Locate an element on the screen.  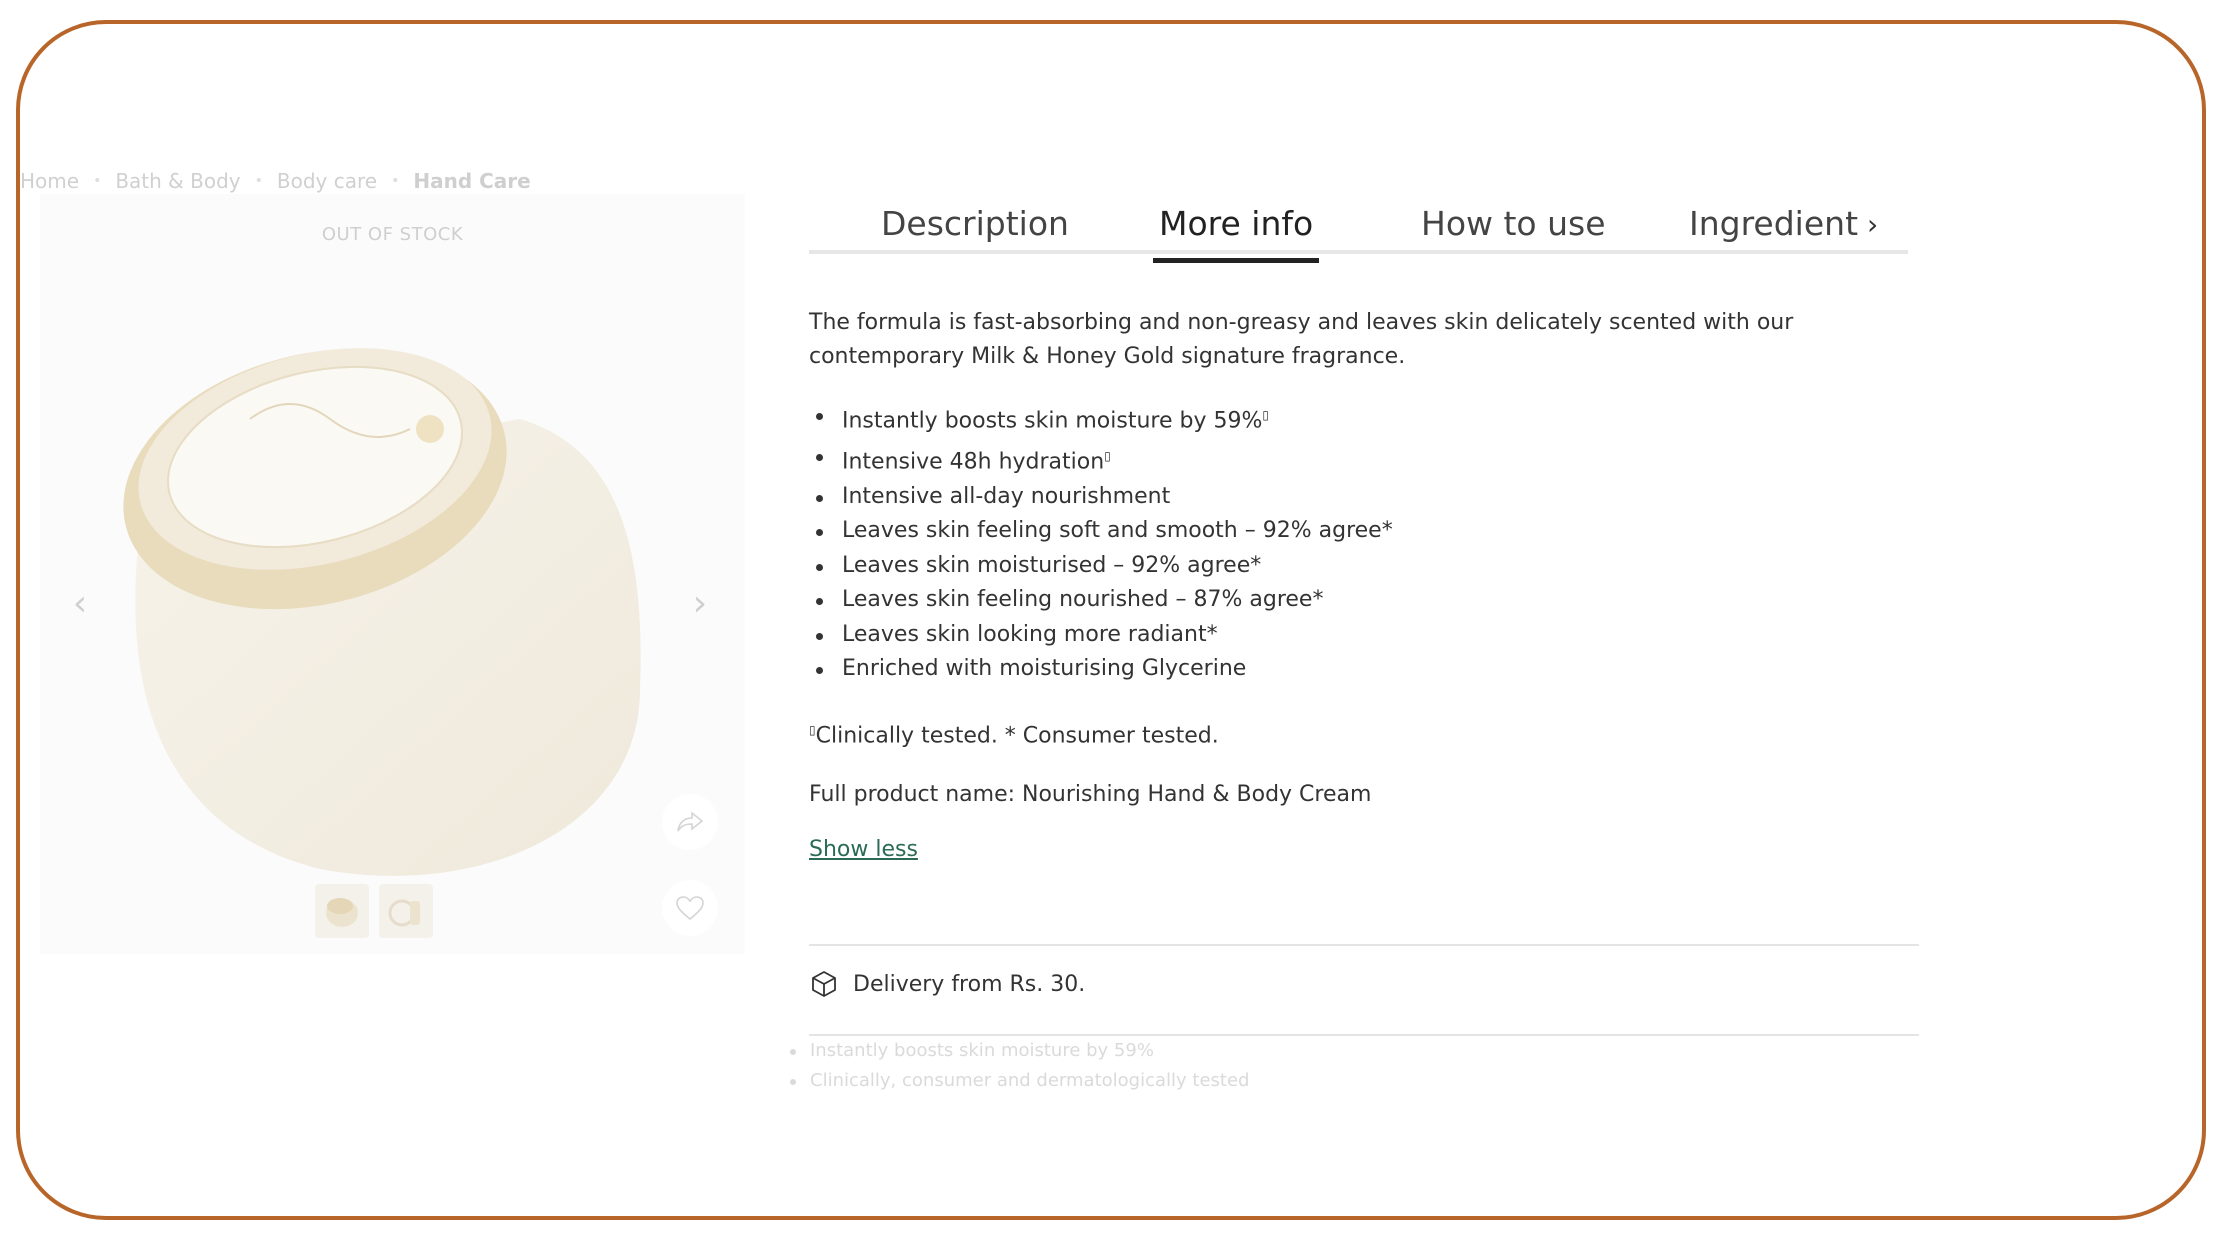
benefit-item: Leaves skin moisturised – 92% agree* is located at coordinates (1364, 566).